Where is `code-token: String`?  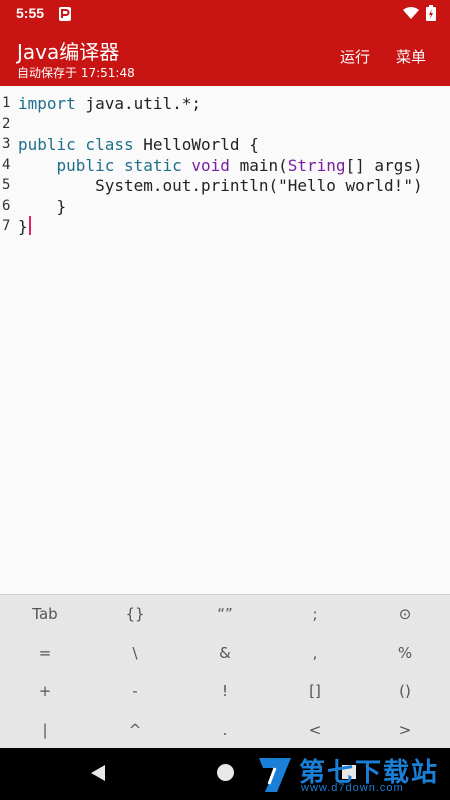
code-token: String is located at coordinates (316, 165).